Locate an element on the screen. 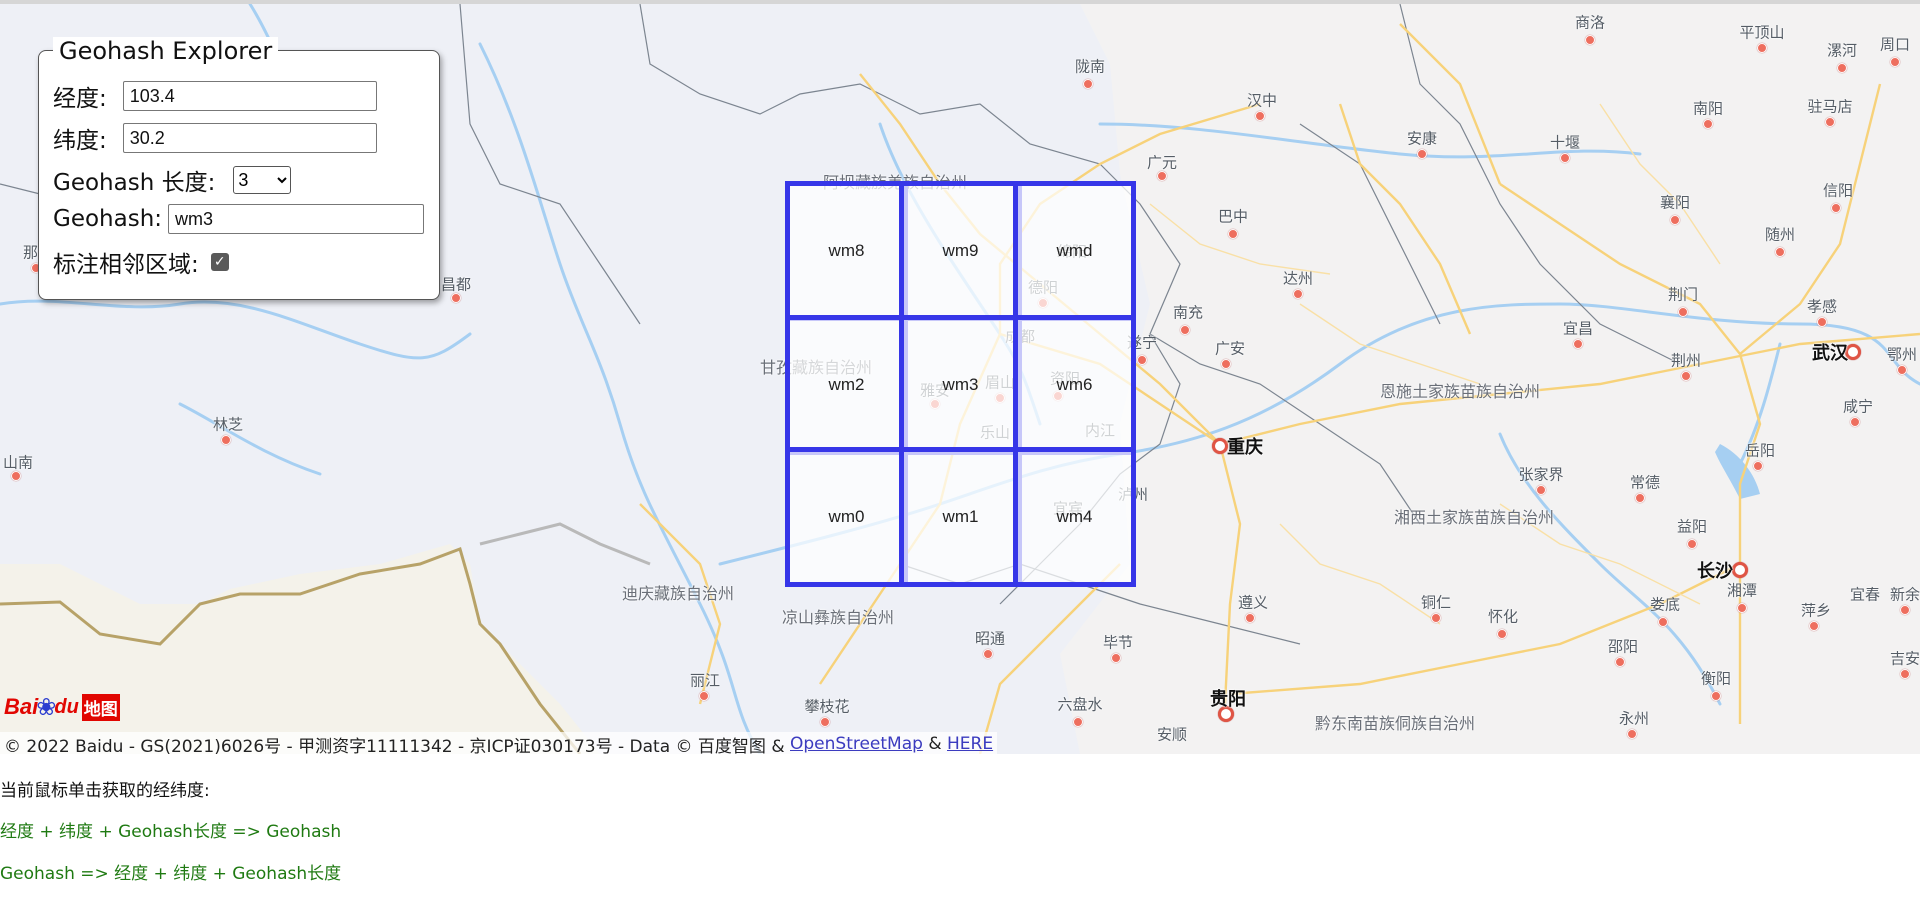  place-label: 湘潭 is located at coordinates (1742, 590).